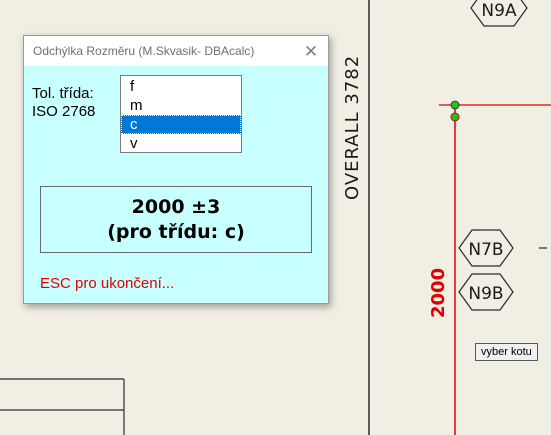 The height and width of the screenshot is (435, 551). I want to click on tag-n9b-label: N9B, so click(485, 294).